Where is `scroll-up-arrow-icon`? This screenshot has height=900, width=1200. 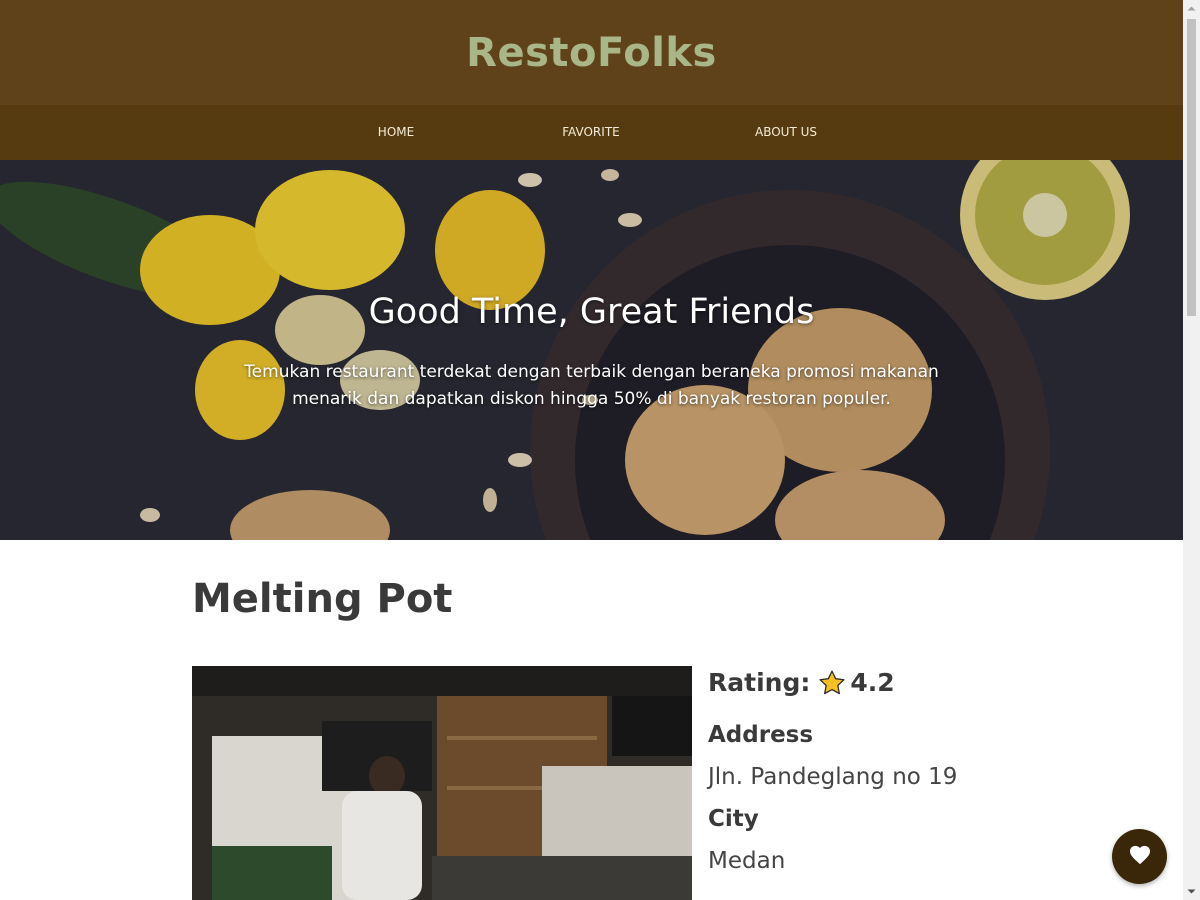
scroll-up-arrow-icon is located at coordinates (1191, 8).